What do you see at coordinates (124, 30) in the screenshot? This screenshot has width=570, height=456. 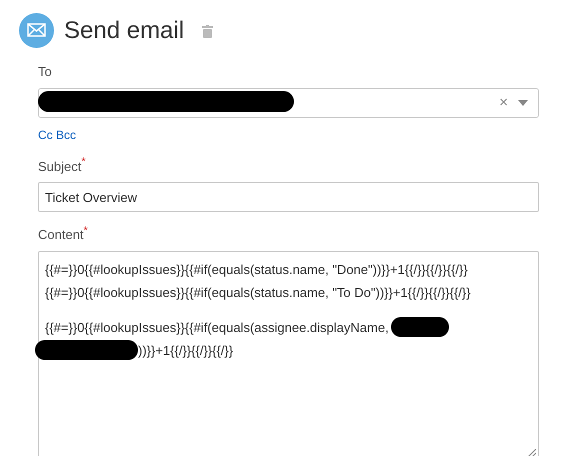 I see `page-title: Send email` at bounding box center [124, 30].